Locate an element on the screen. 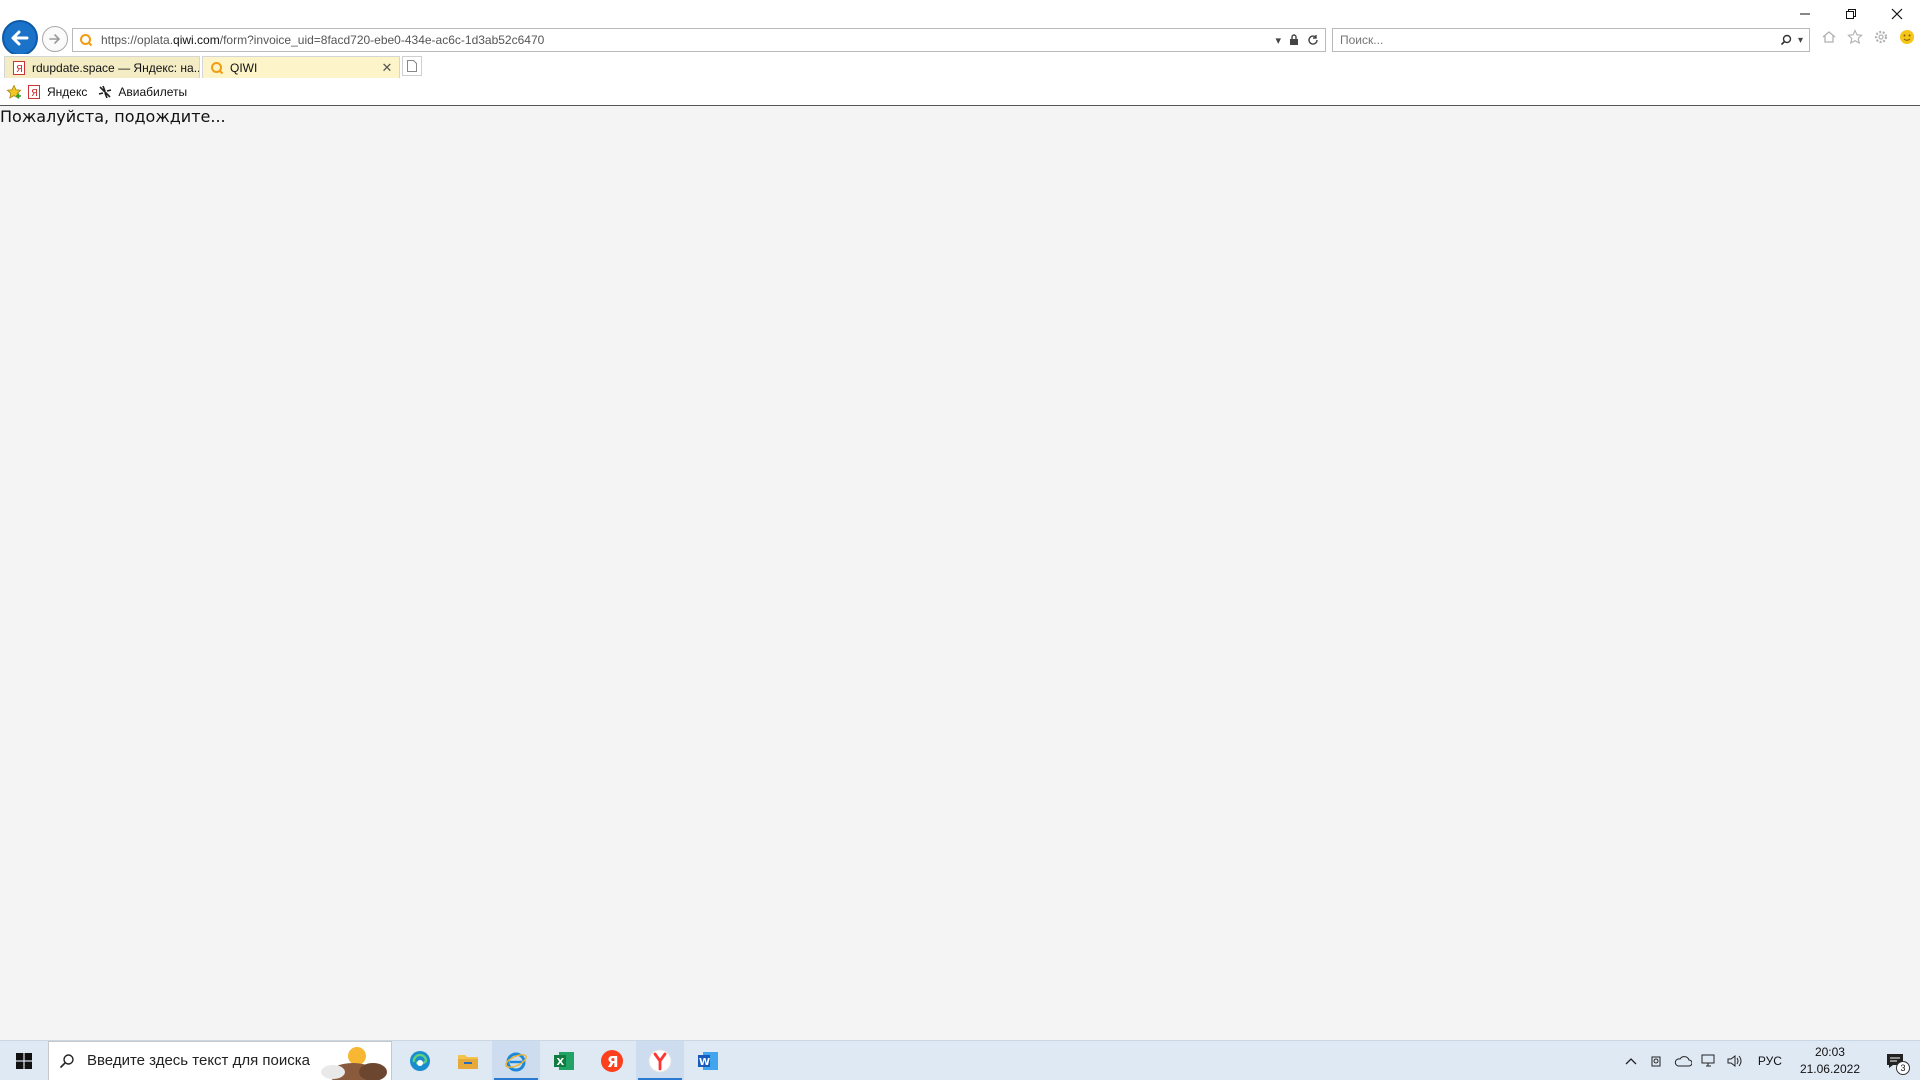 The height and width of the screenshot is (1080, 1920). close-icon is located at coordinates (1897, 14).